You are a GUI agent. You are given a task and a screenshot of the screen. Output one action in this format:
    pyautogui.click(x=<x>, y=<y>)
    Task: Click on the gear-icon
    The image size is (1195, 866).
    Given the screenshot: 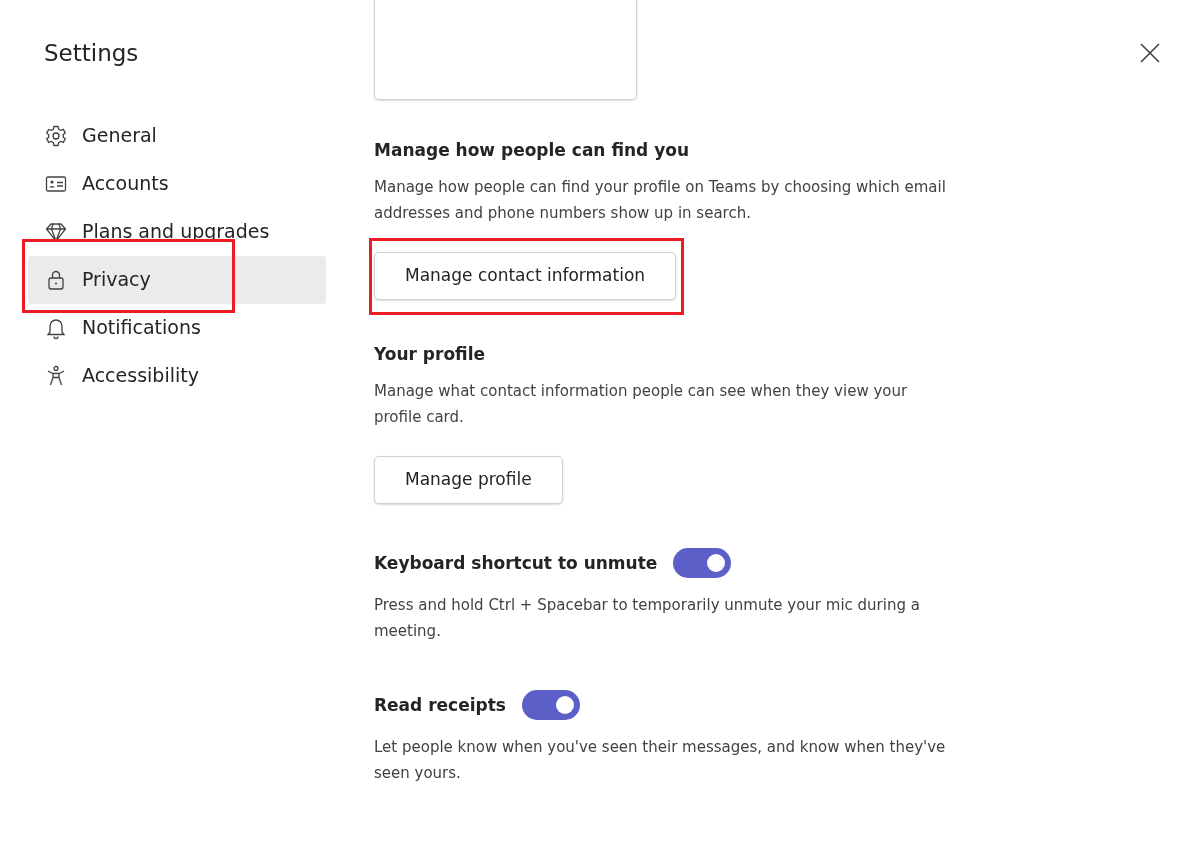 What is the action you would take?
    pyautogui.click(x=56, y=135)
    